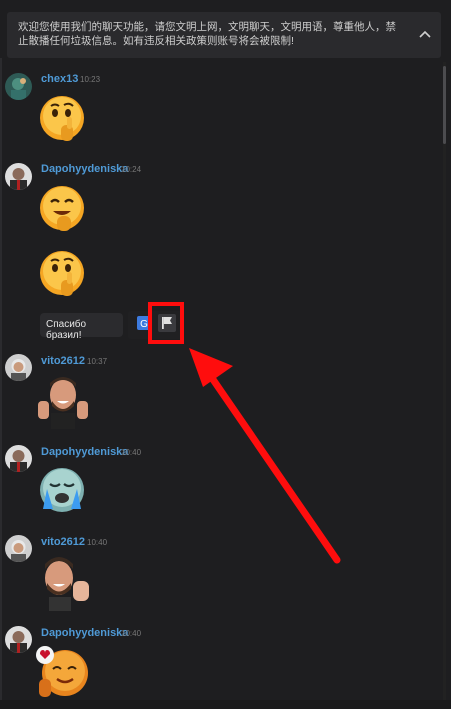  Describe the element at coordinates (144, 324) in the screenshot. I see `svg-text: G` at that location.